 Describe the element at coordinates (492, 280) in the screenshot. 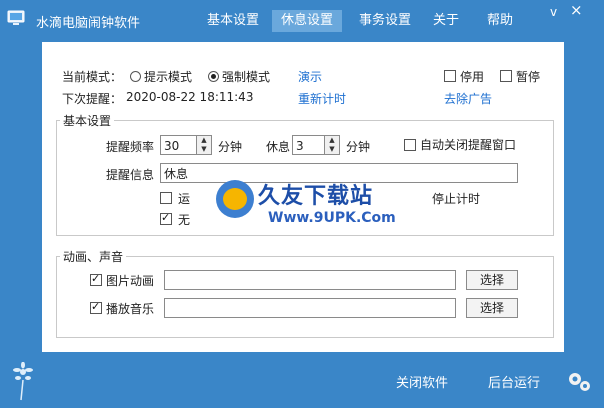

I see `choose-pic-button: 选择` at that location.